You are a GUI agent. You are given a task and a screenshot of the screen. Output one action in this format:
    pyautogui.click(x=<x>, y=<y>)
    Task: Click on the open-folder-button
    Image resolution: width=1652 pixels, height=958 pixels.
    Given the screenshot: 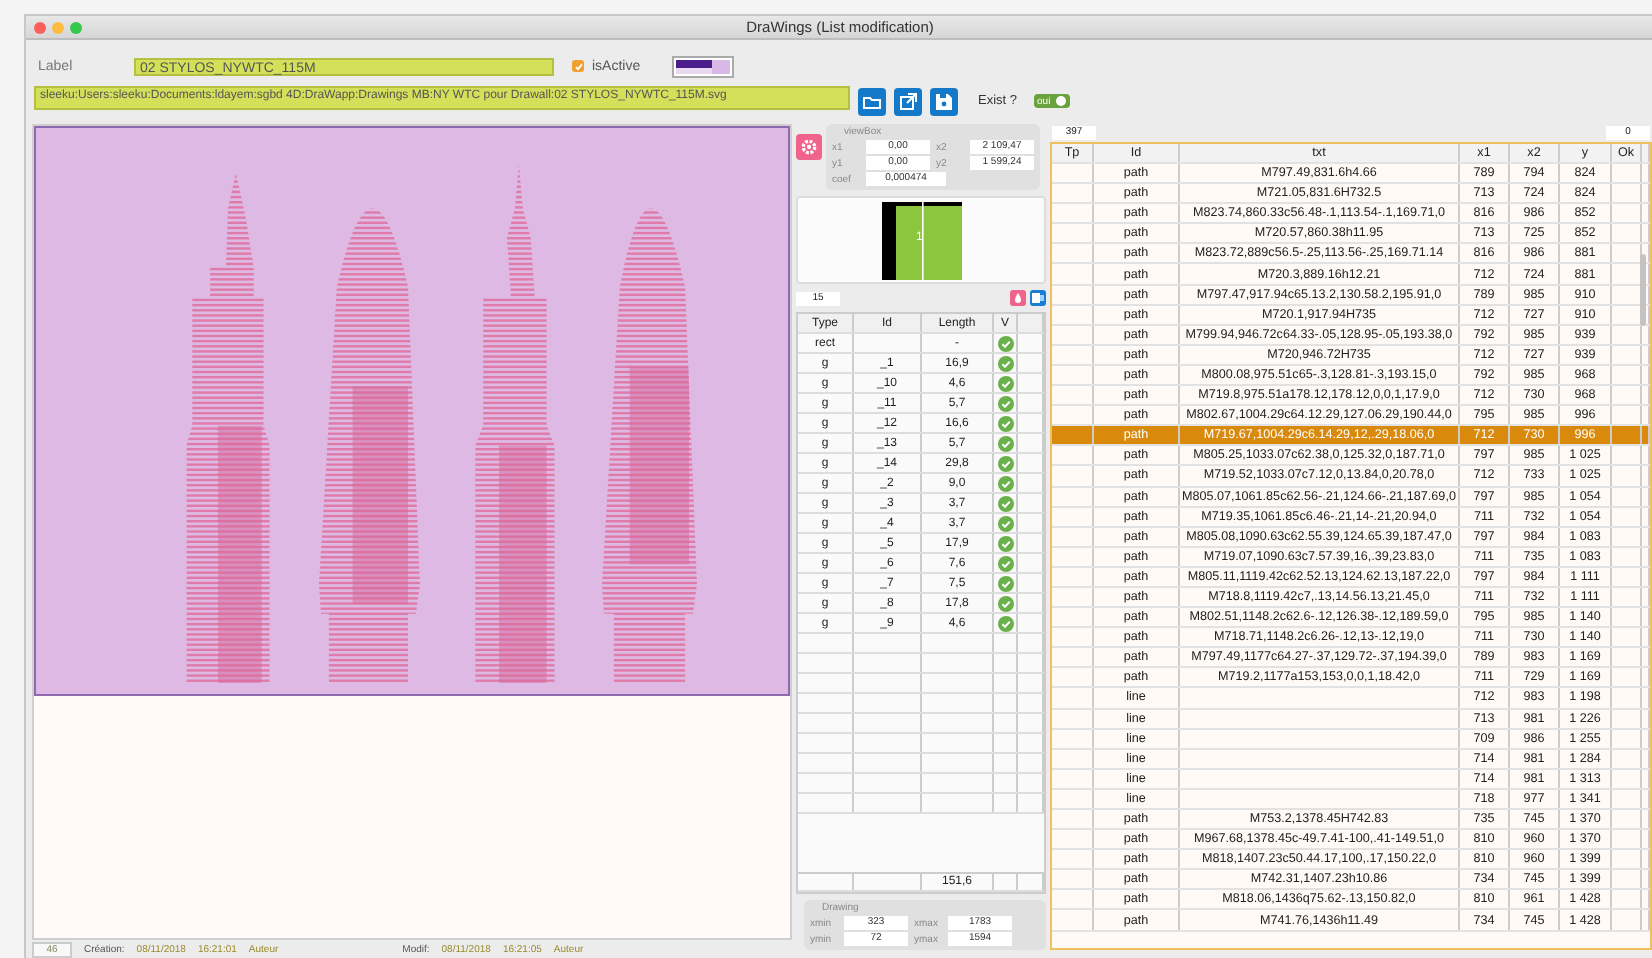 What is the action you would take?
    pyautogui.click(x=872, y=101)
    